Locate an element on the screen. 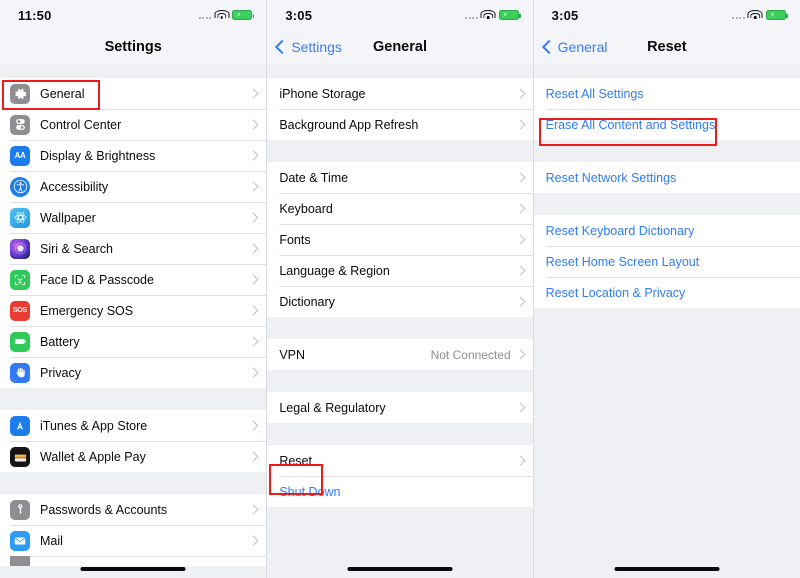  sidebar-item-accessibility: Accessibility is located at coordinates (133, 186).